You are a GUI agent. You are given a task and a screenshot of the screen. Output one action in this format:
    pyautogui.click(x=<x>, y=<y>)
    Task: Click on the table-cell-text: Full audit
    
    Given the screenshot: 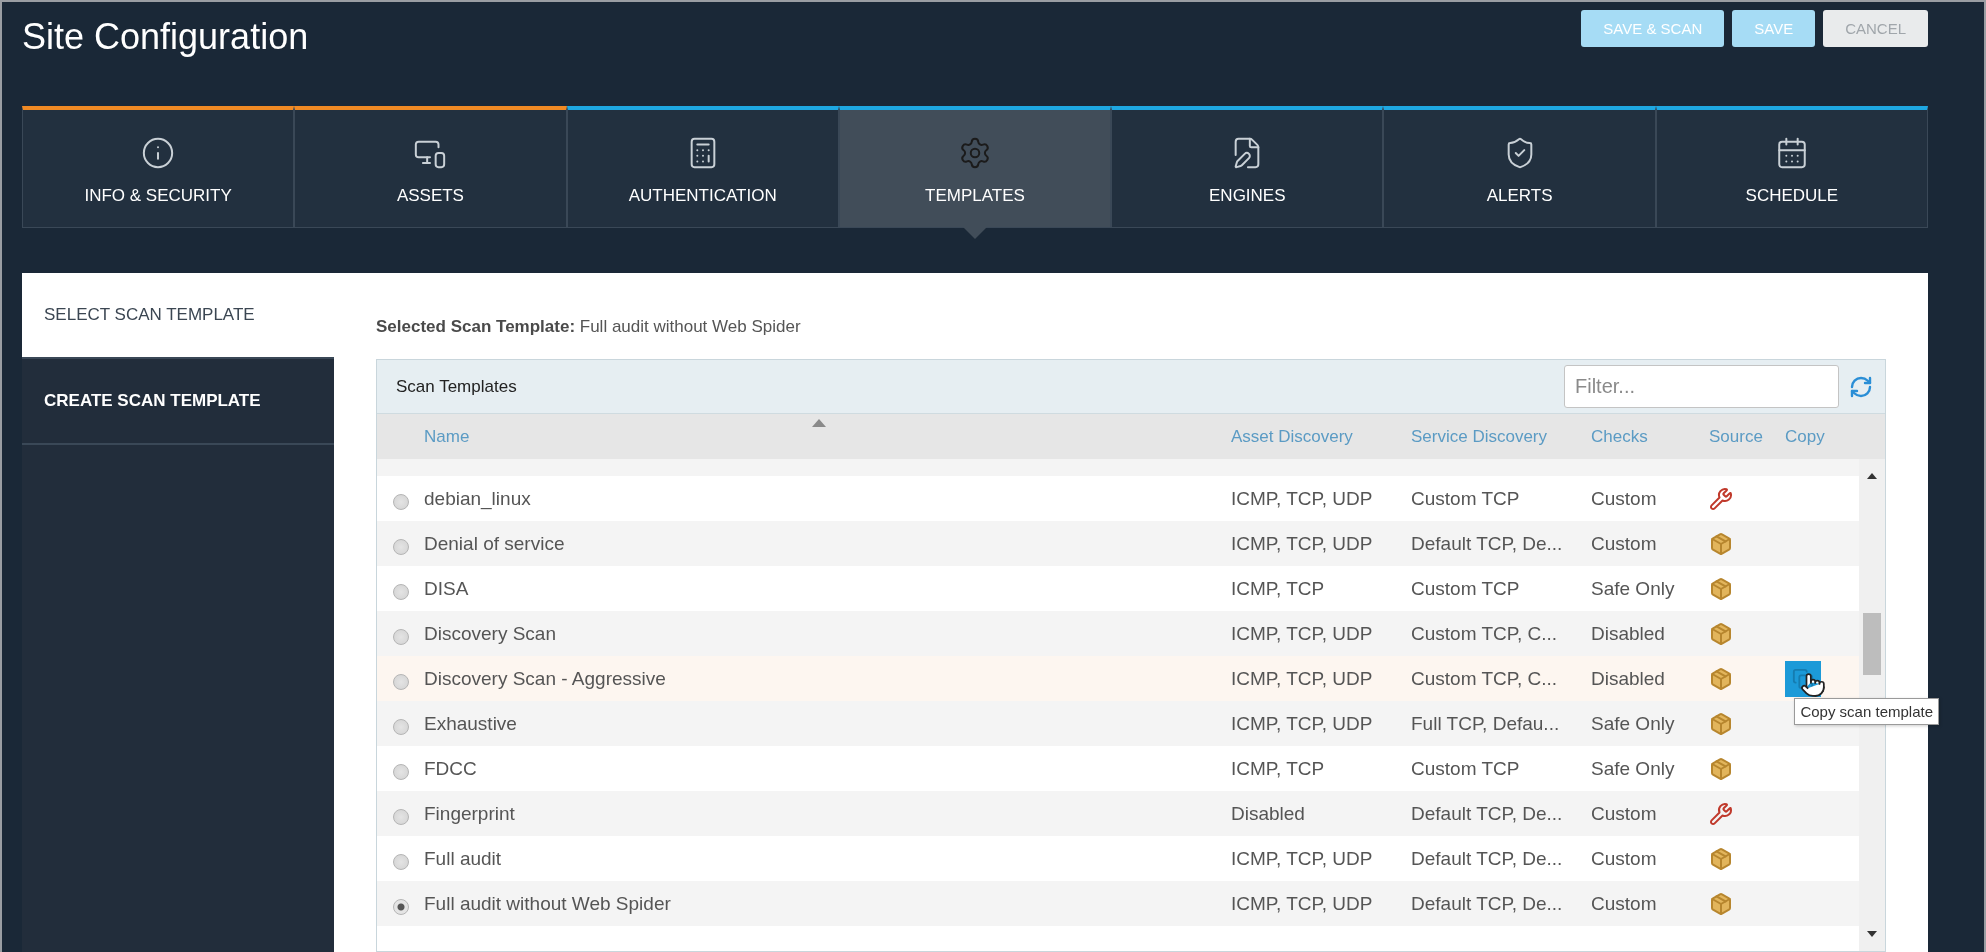 What is the action you would take?
    pyautogui.click(x=463, y=858)
    